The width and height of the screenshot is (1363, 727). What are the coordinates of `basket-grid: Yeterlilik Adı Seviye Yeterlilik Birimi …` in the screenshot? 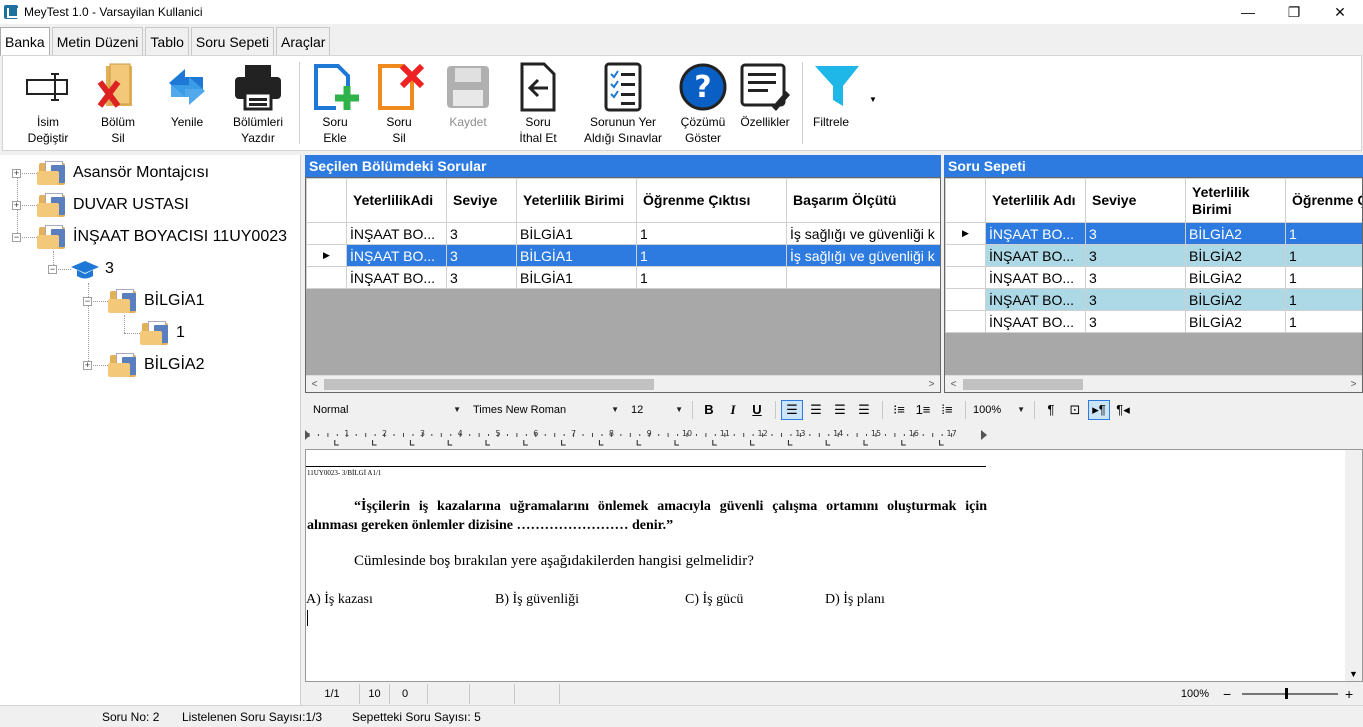 It's located at (1153, 285).